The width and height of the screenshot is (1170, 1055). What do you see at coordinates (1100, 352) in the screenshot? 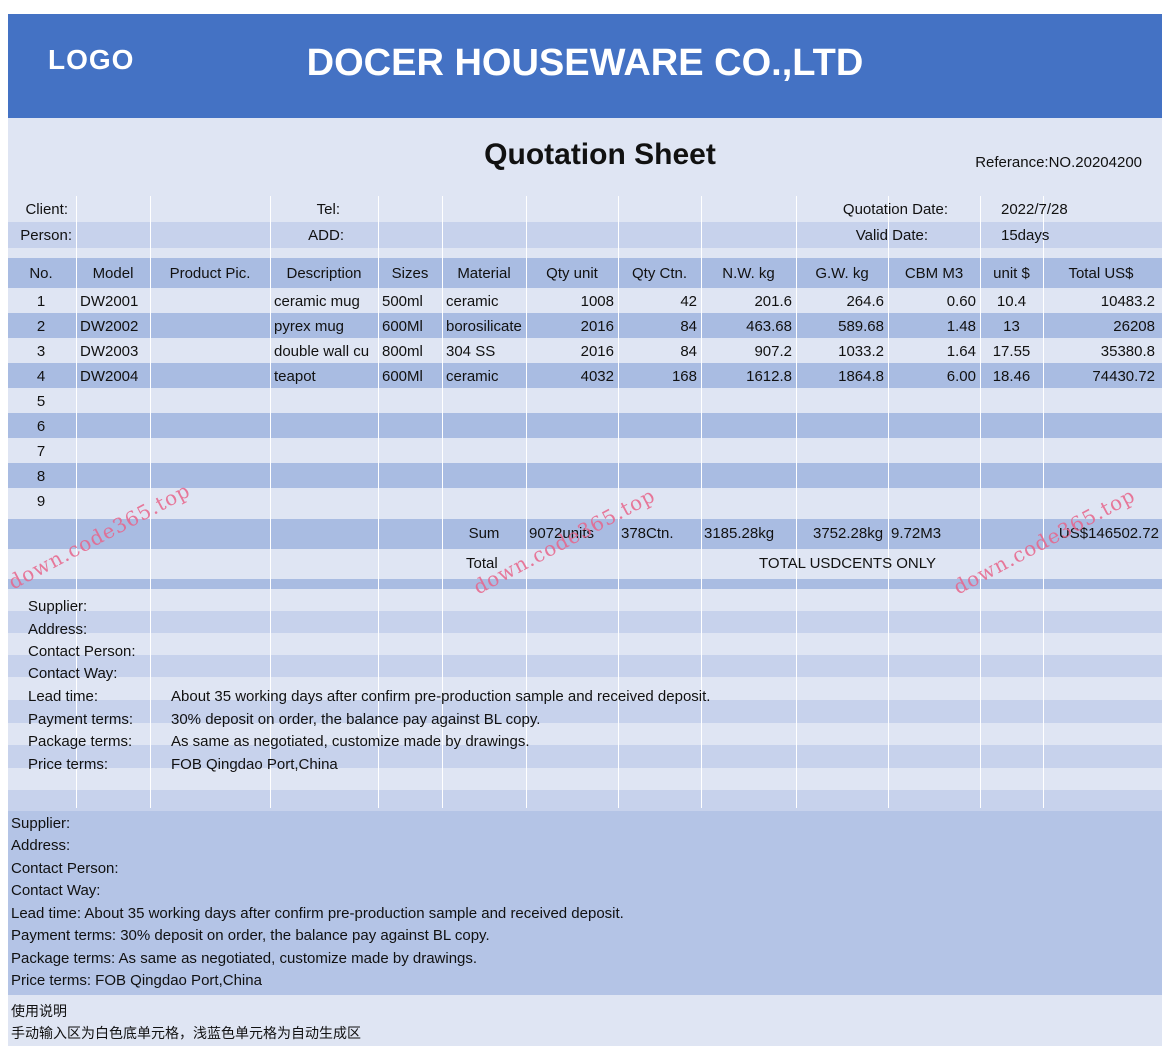
I see `table-cell: 35380.8` at bounding box center [1100, 352].